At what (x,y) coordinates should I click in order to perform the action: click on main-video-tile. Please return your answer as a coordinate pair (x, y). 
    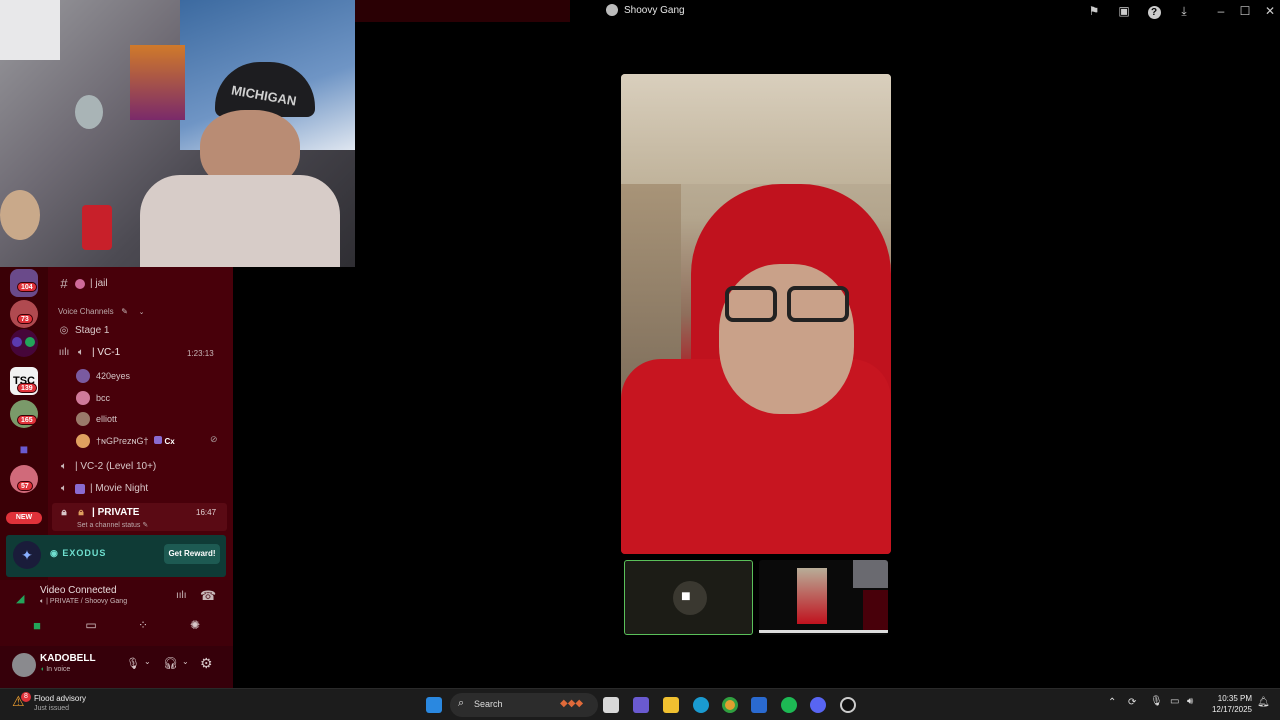
    Looking at the image, I should click on (756, 314).